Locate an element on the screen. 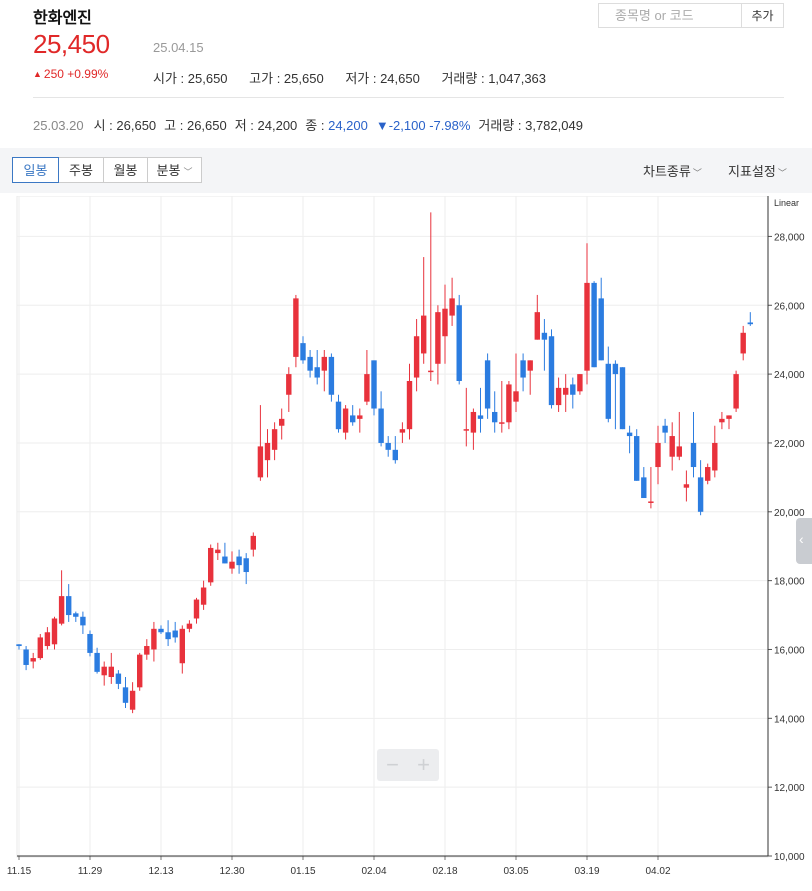 This screenshot has height=891, width=812. tab-monthly: 월봉 is located at coordinates (125, 170).